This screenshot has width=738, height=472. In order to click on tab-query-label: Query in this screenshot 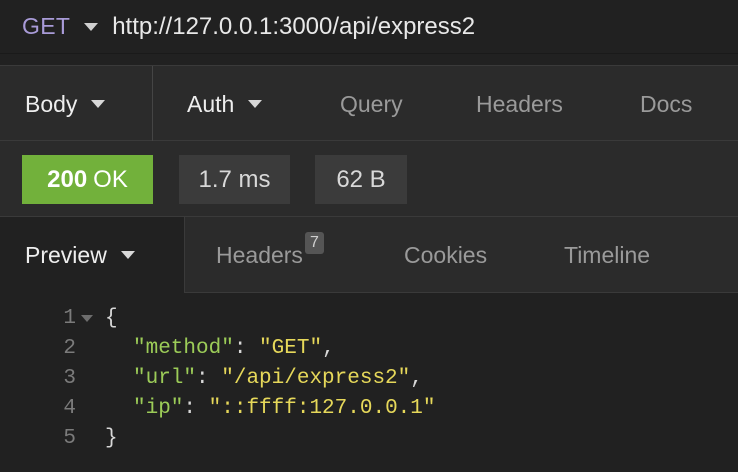, I will do `click(371, 103)`.